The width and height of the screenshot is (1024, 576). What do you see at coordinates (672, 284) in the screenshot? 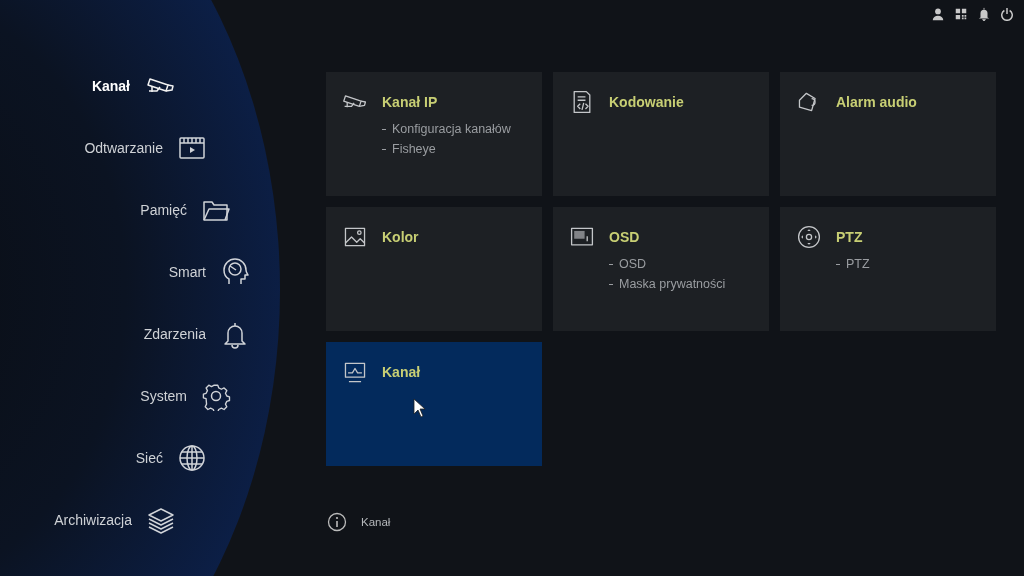
I see `submenu-link: Maska prywatności` at bounding box center [672, 284].